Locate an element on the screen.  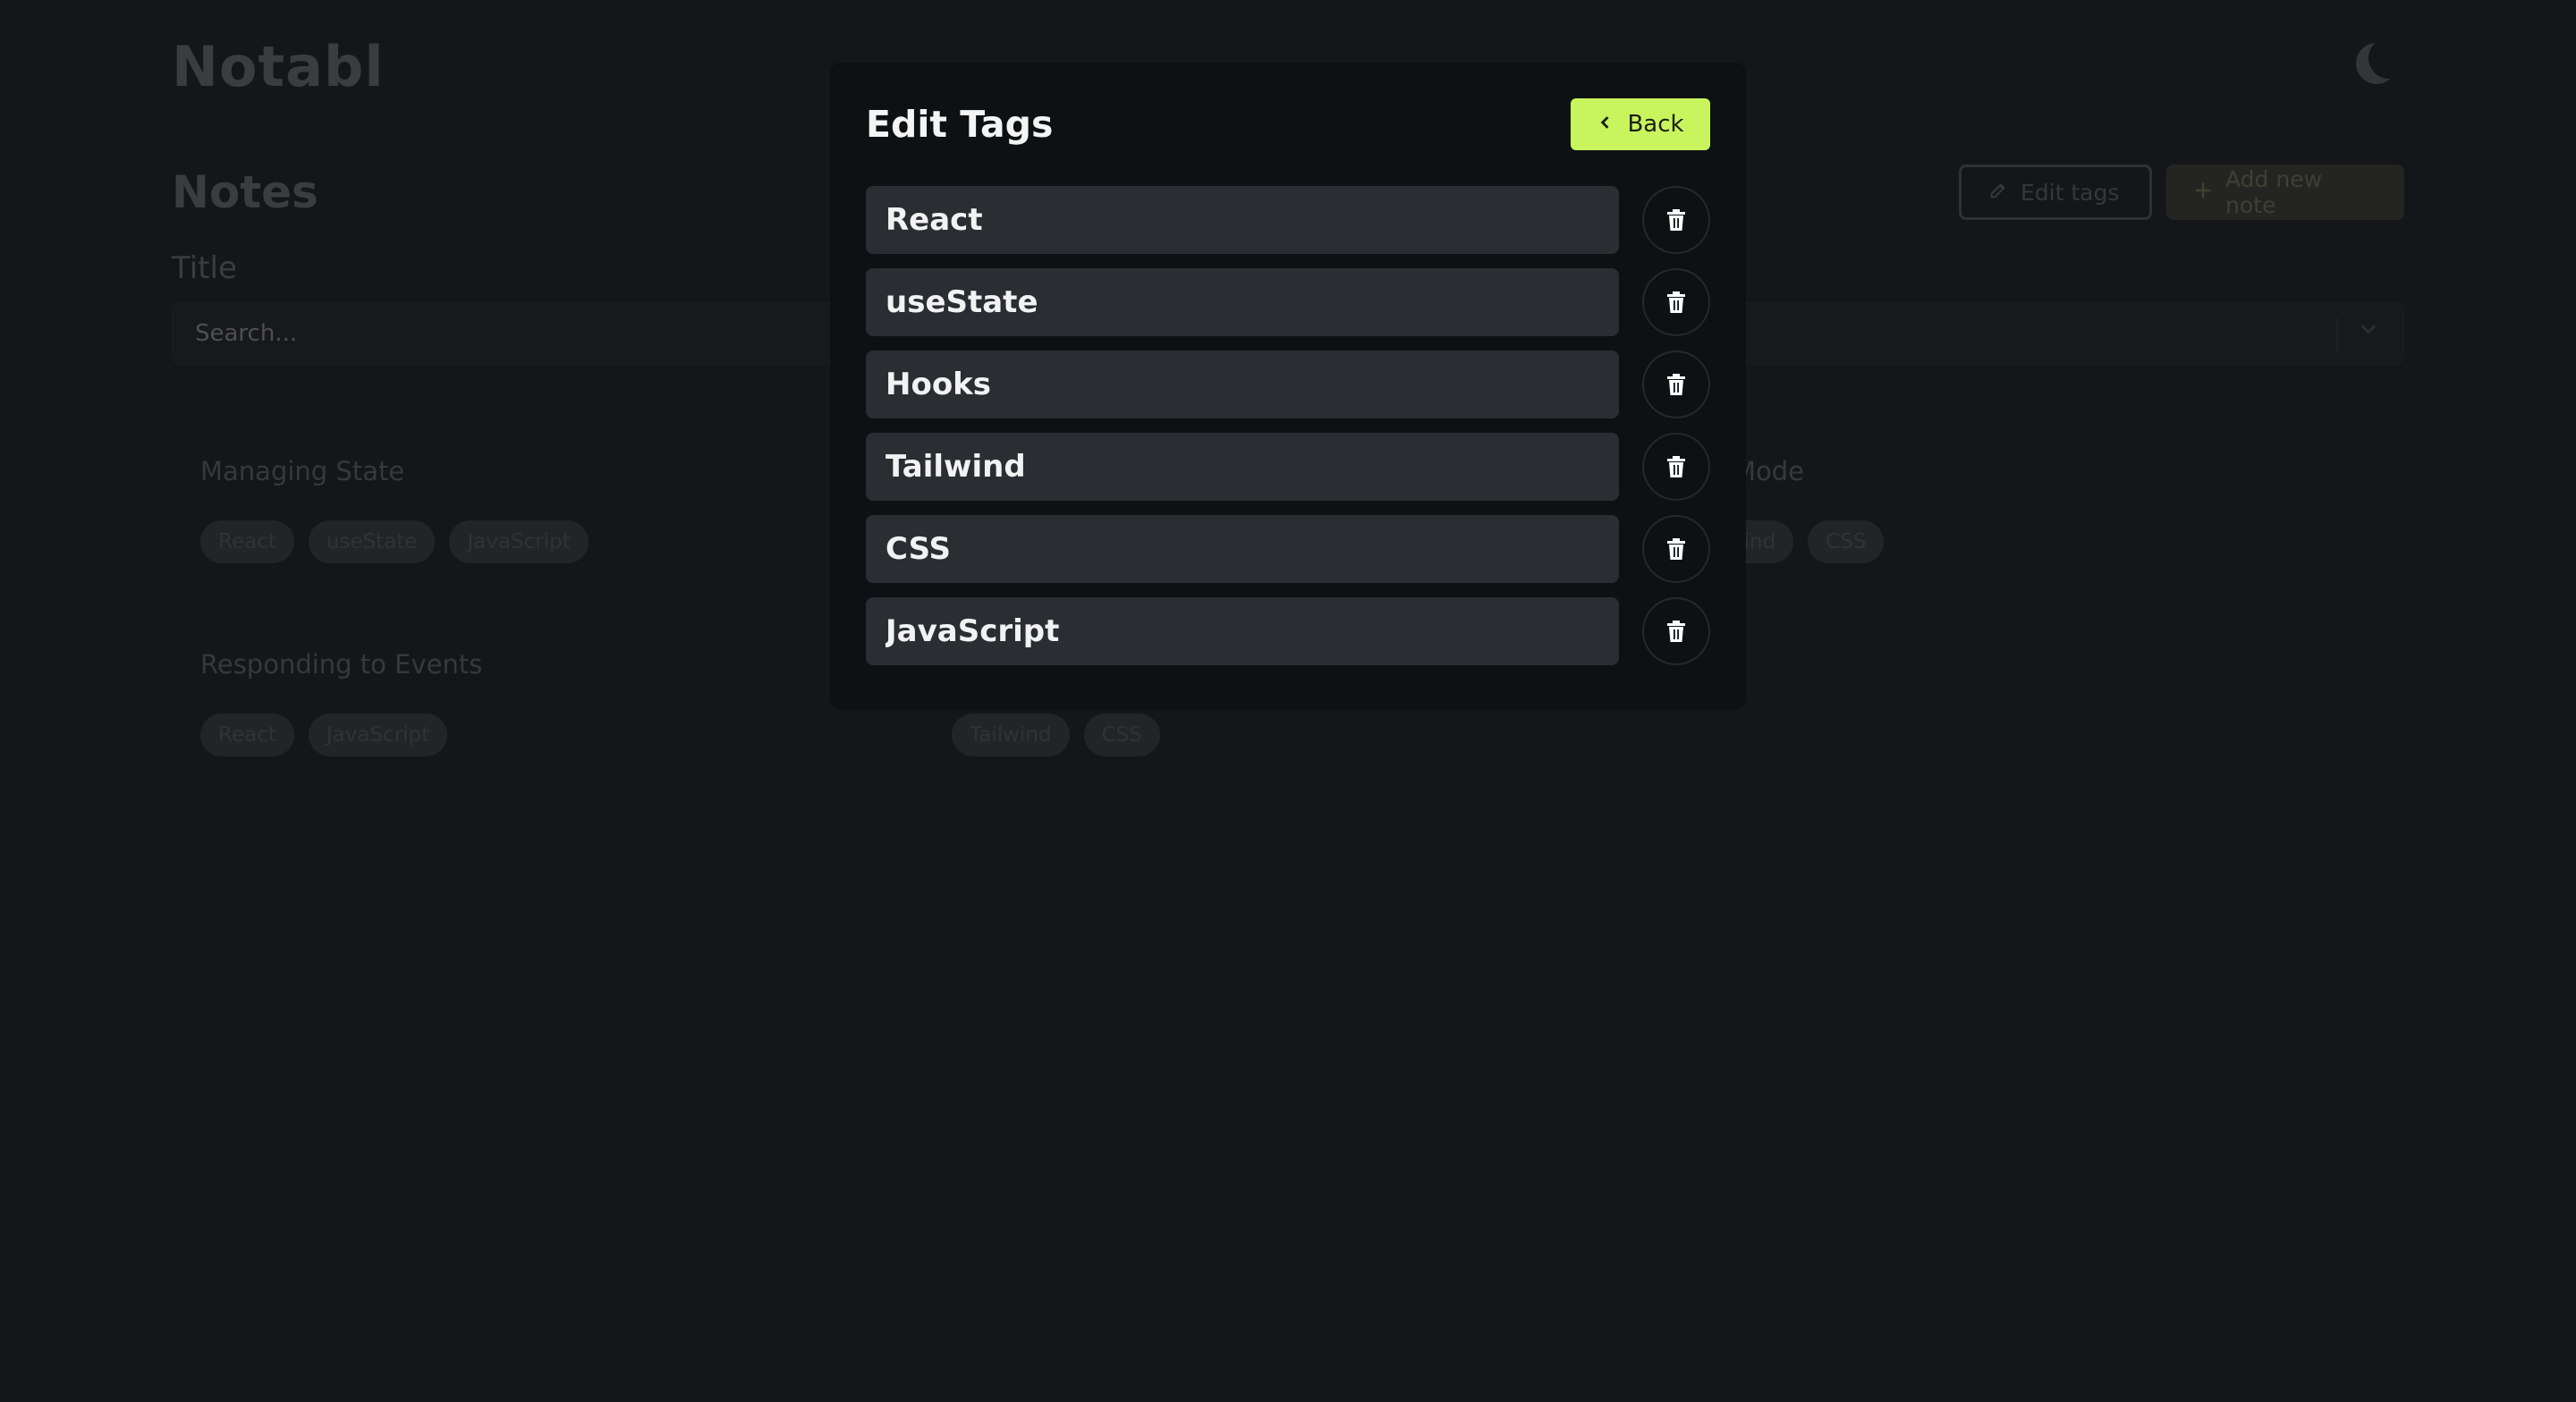
chevron-left-icon is located at coordinates (1605, 125).